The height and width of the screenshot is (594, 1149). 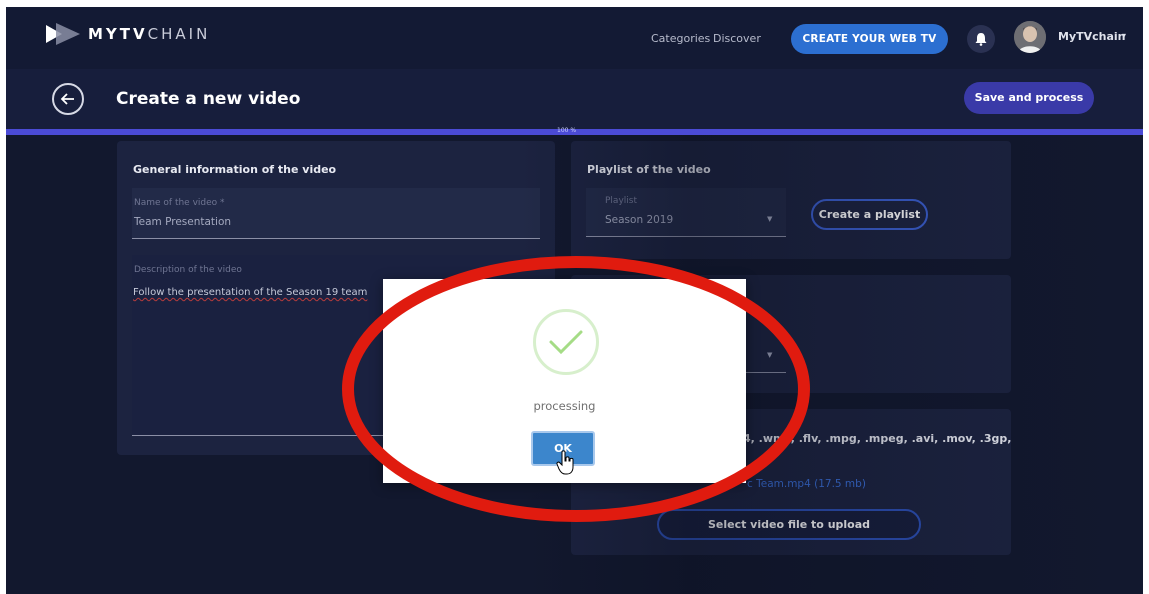 What do you see at coordinates (1124, 35) in the screenshot?
I see `chevron-down-icon: ▾` at bounding box center [1124, 35].